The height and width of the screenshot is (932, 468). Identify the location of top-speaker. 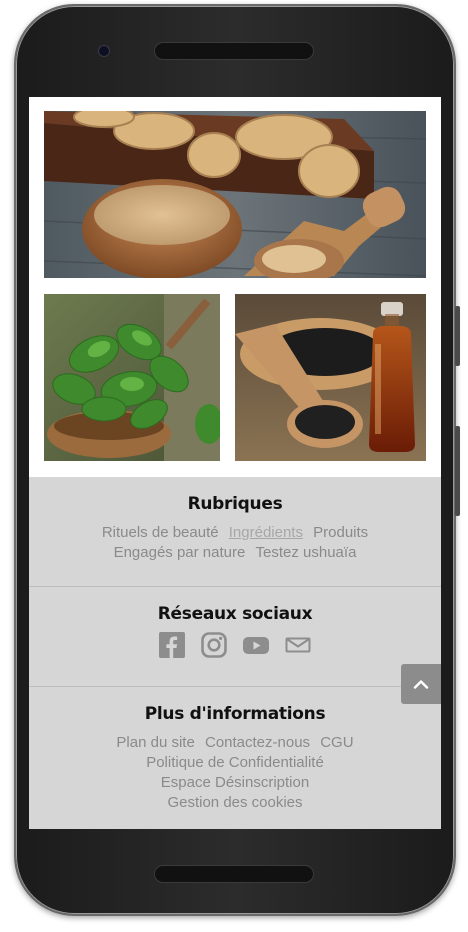
(234, 51).